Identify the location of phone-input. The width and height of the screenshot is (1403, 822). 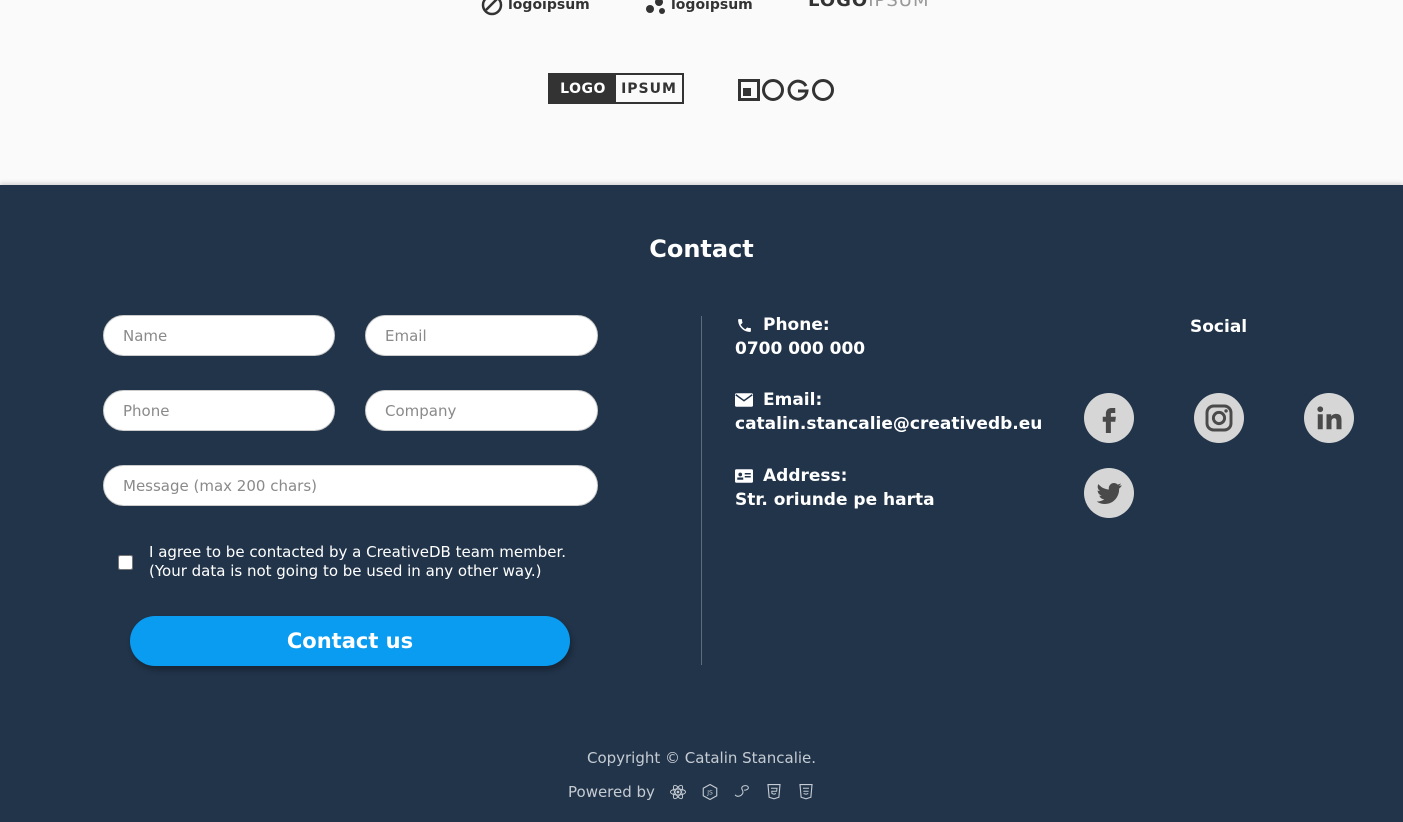
(219, 410).